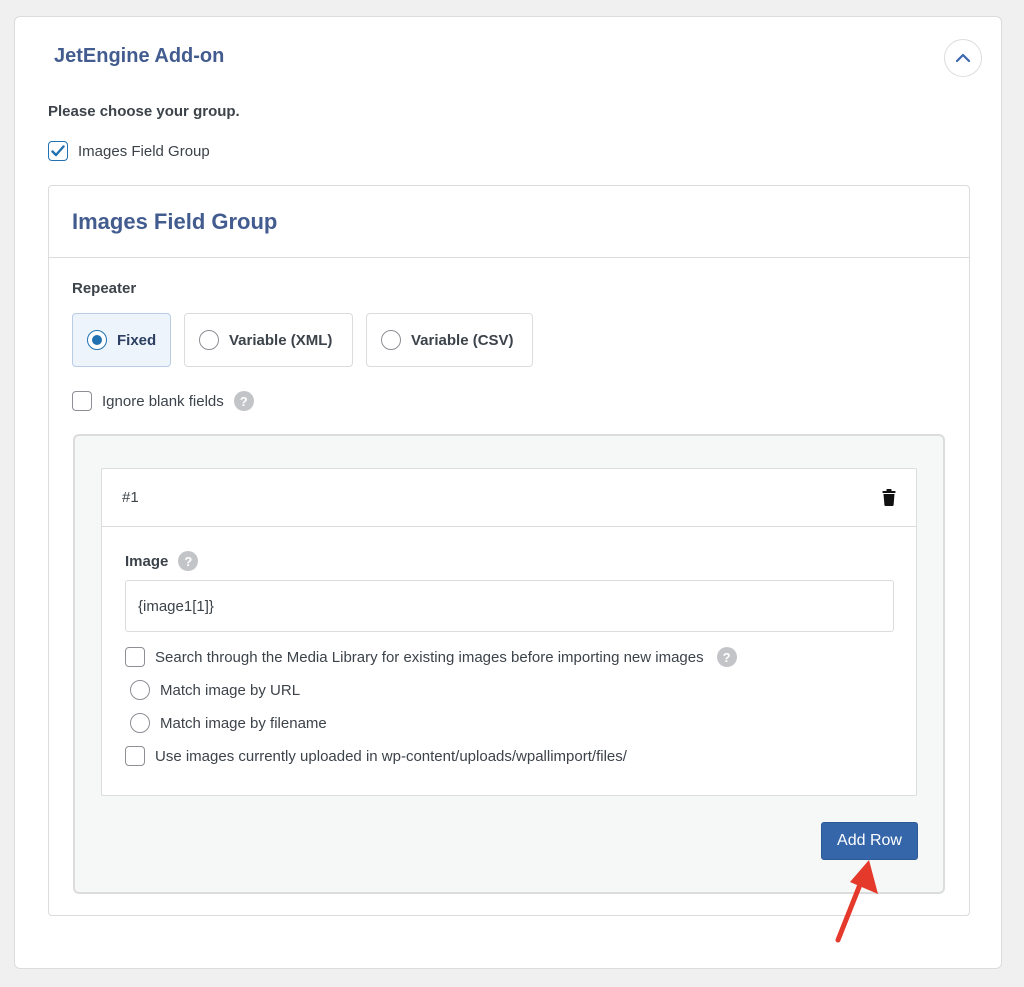 Image resolution: width=1024 pixels, height=987 pixels. I want to click on group-option-images: Images Field Group, so click(129, 151).